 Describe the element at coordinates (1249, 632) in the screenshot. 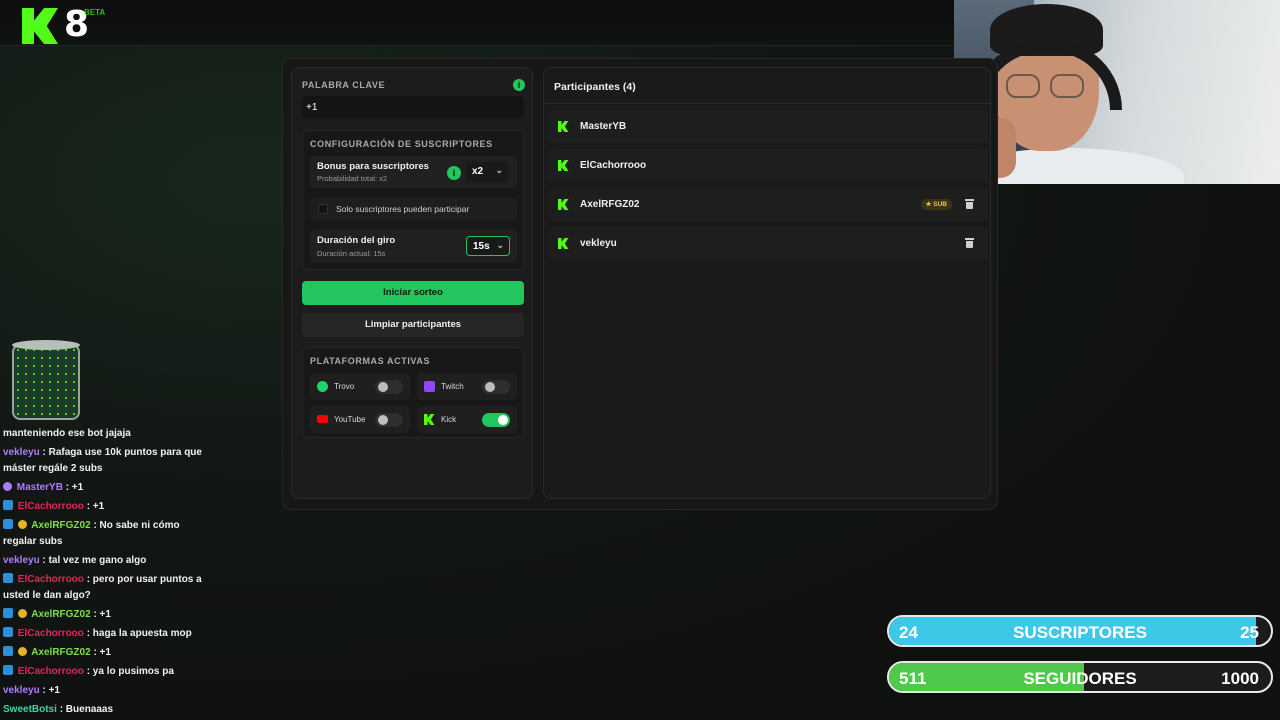

I see `goal-target: 25` at that location.